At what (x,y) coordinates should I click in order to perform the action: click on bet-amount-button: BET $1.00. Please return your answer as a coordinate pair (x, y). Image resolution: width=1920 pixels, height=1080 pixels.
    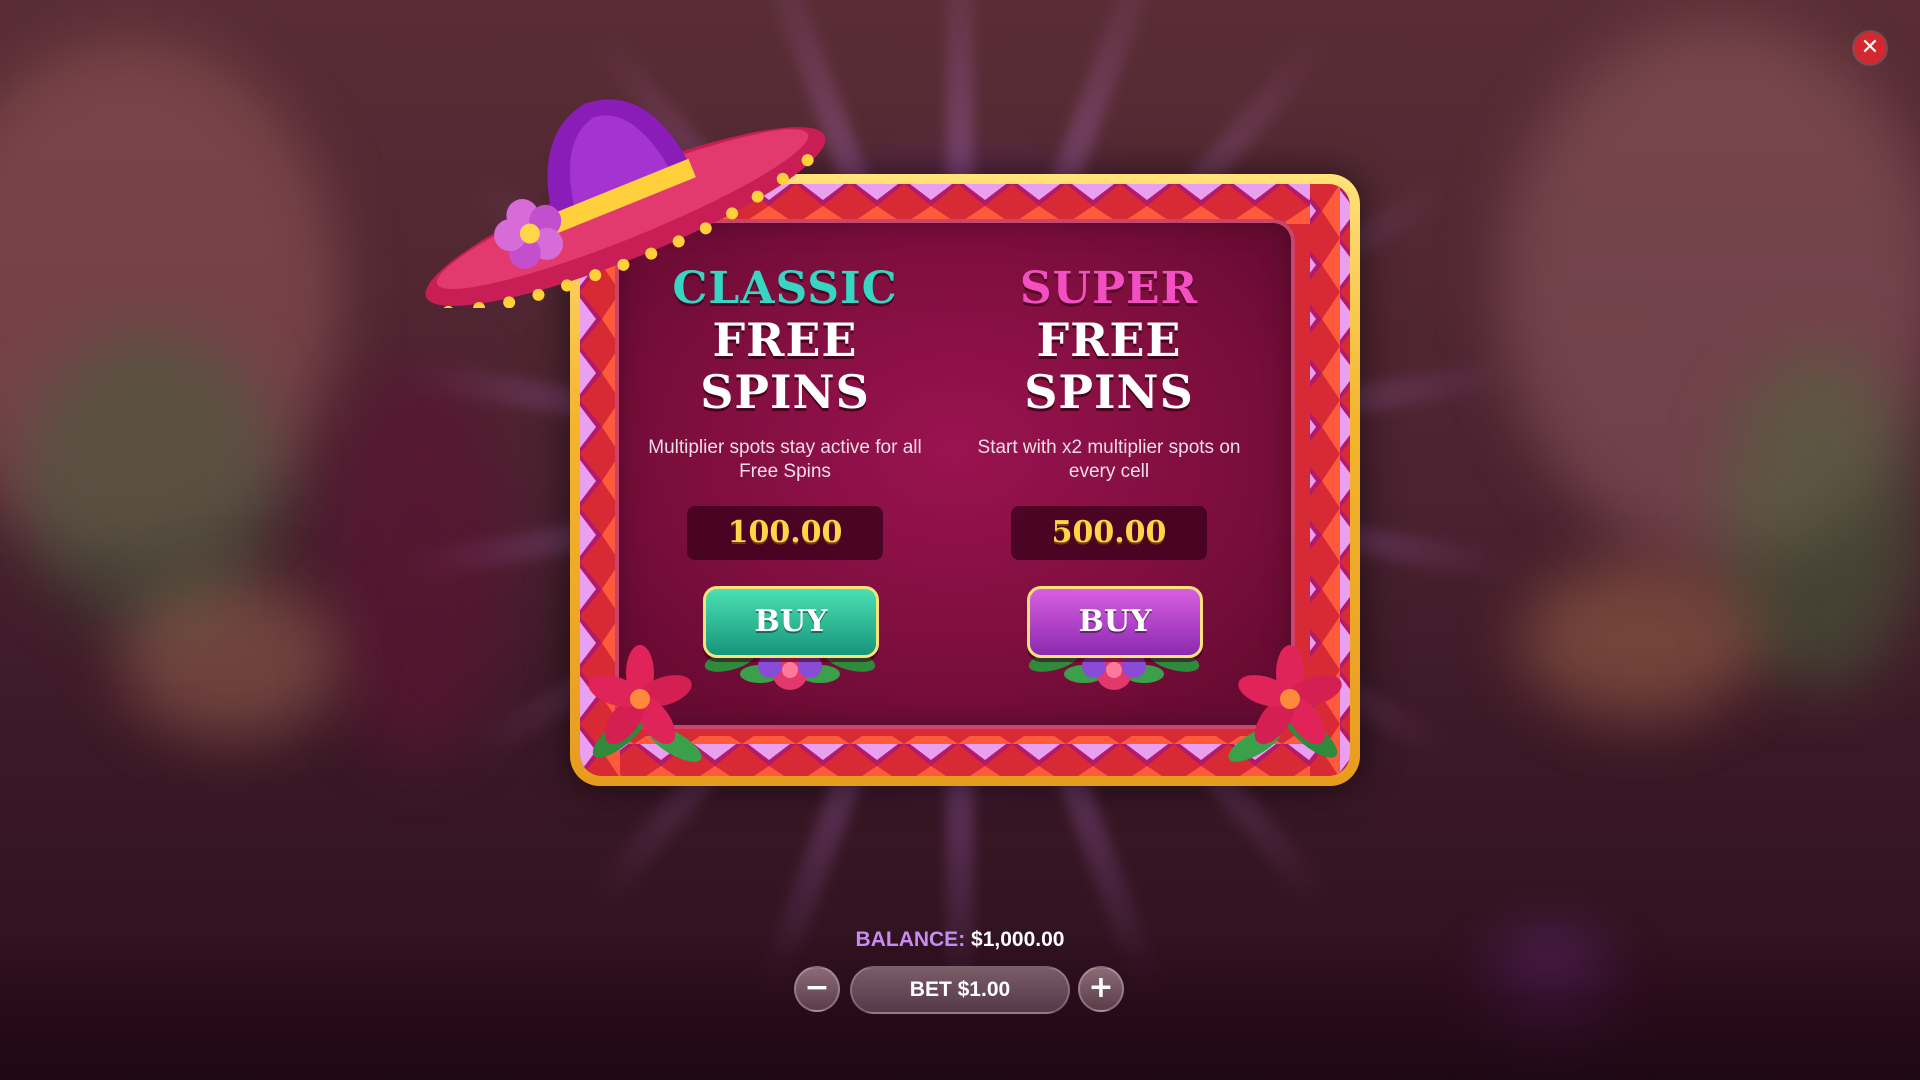
    Looking at the image, I should click on (960, 990).